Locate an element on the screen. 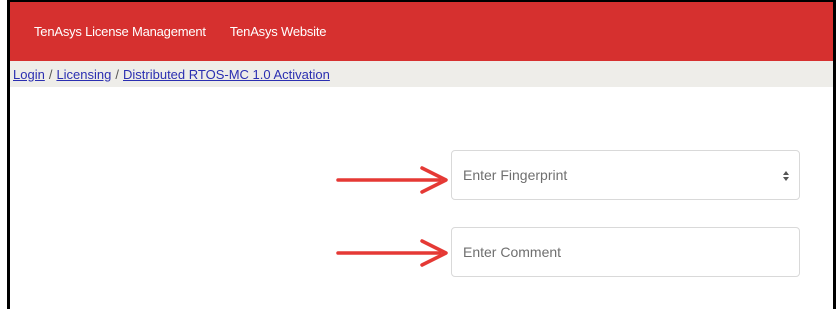  nav-link-tenasys-website: TenAsys Website is located at coordinates (278, 31).